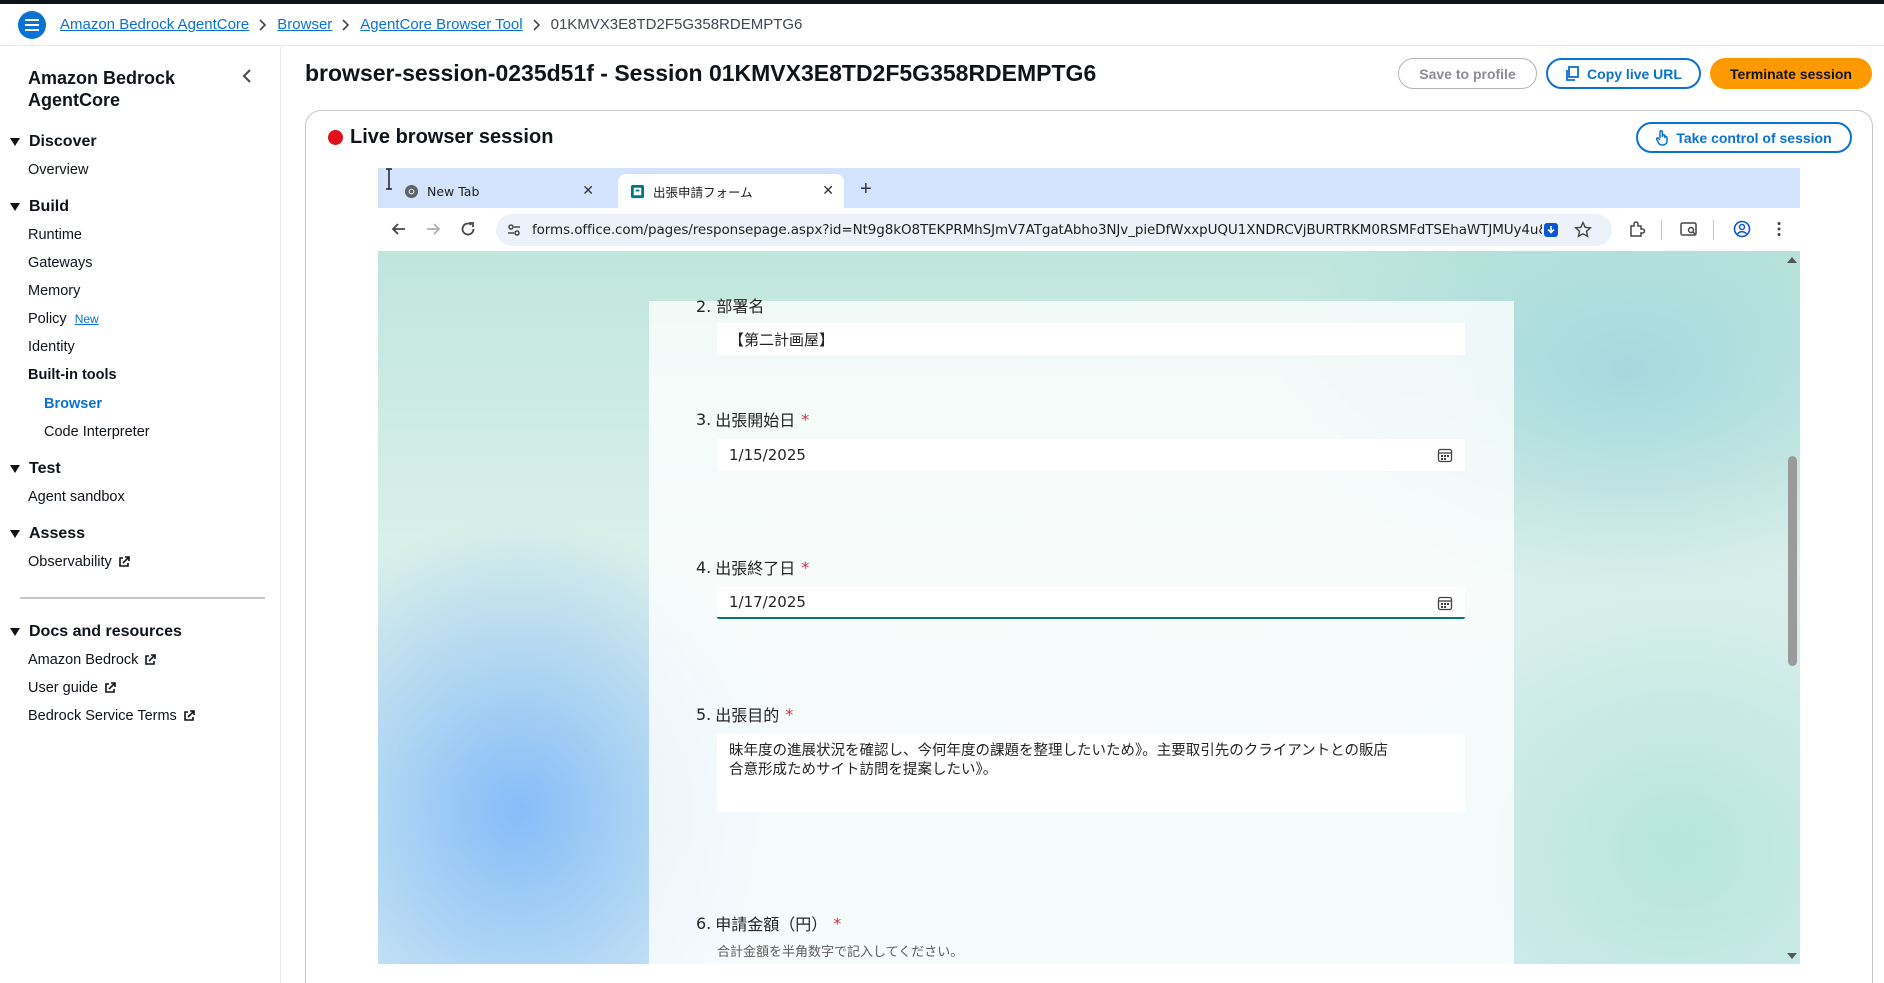 The width and height of the screenshot is (1884, 983). I want to click on take-control-button: Take control of session, so click(1744, 137).